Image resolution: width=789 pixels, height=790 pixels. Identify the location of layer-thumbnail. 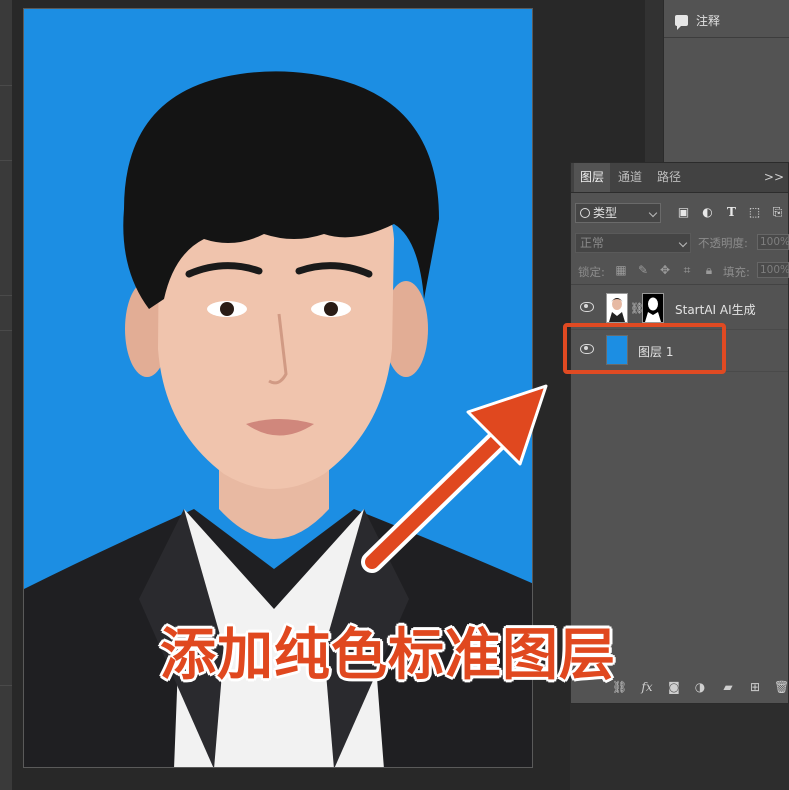
(617, 308).